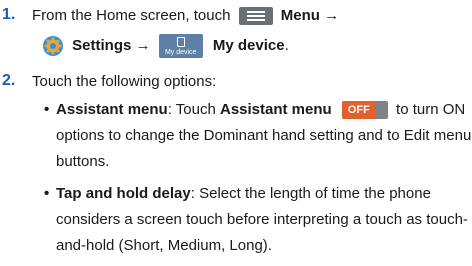  Describe the element at coordinates (102, 45) in the screenshot. I see `settings-label: Settings` at that location.